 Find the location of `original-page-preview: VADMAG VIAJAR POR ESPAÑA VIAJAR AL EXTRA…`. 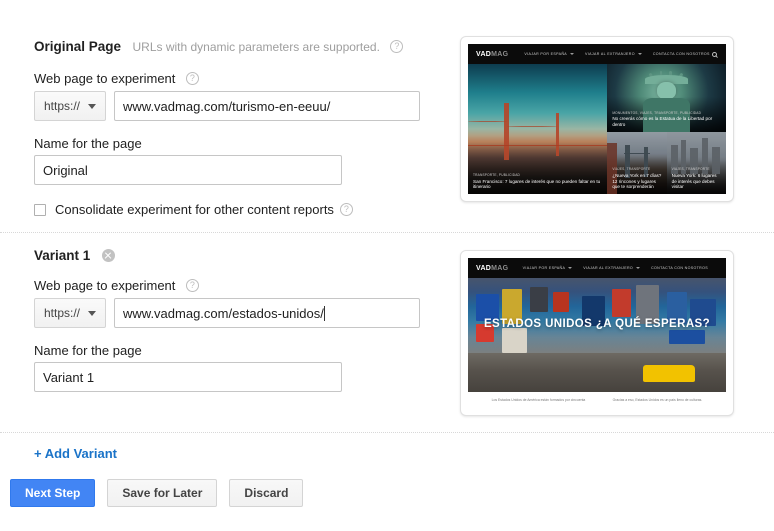

original-page-preview: VADMAG VIAJAR POR ESPAÑA VIAJAR AL EXTRA… is located at coordinates (597, 119).